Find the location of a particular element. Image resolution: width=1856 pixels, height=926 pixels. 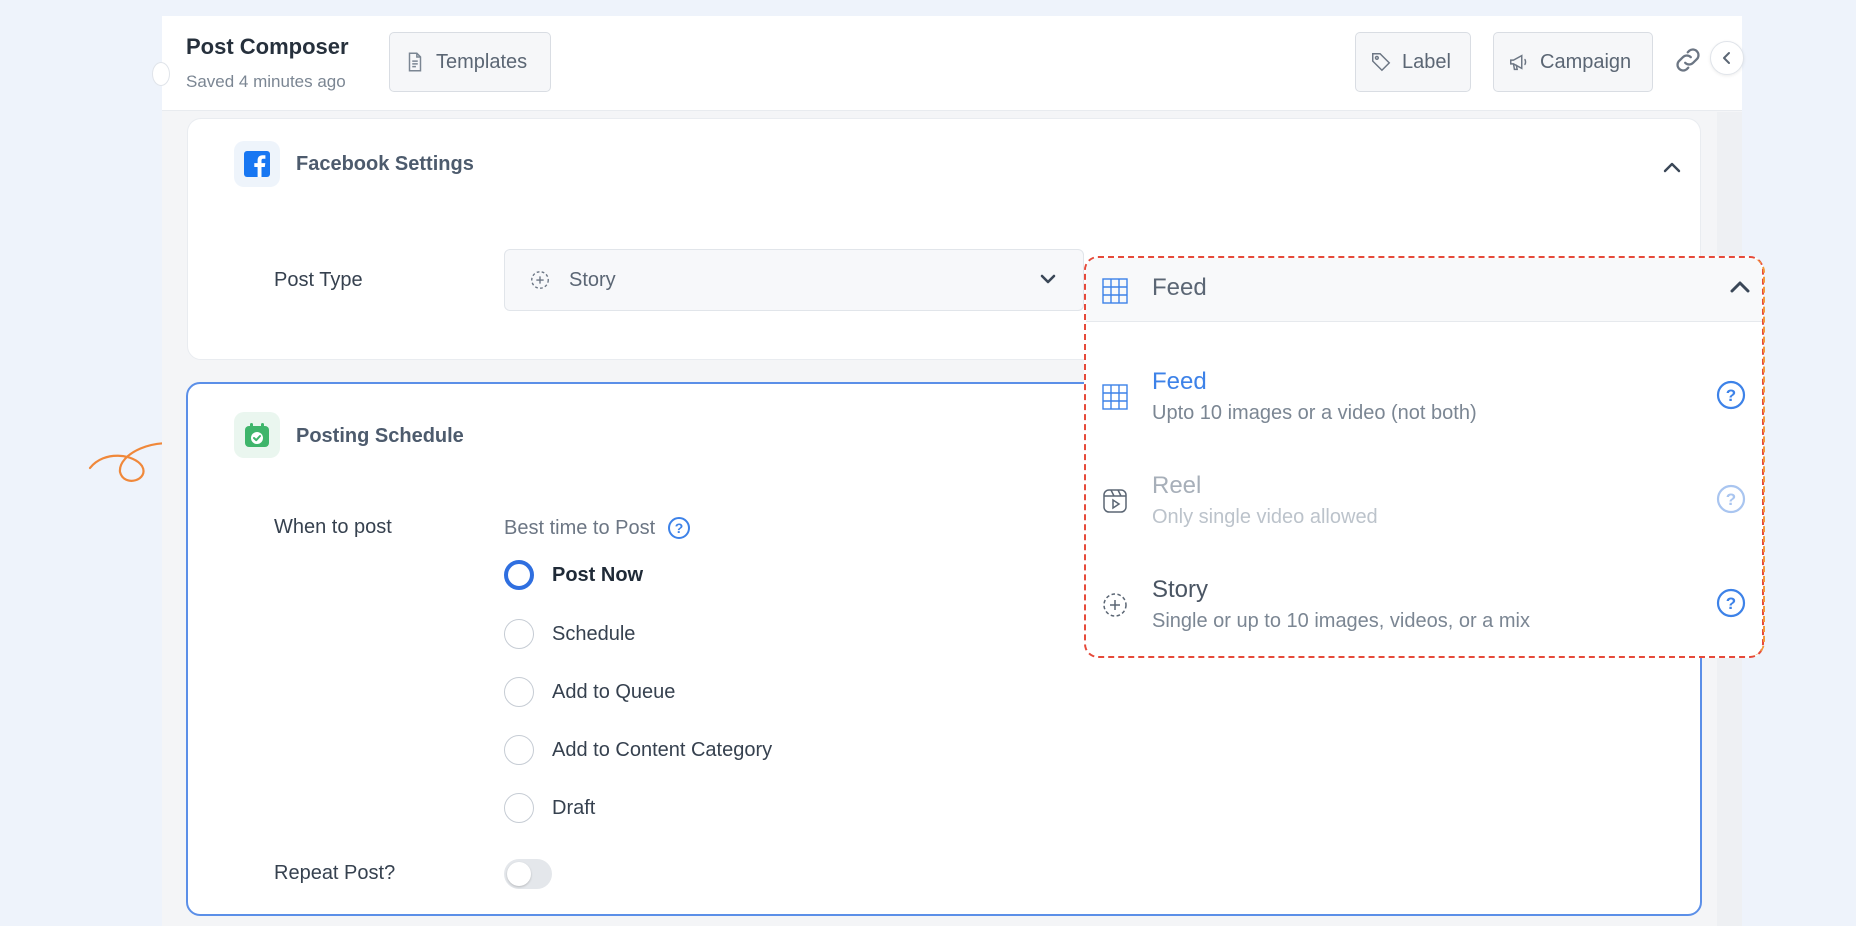

left-collapse-handle is located at coordinates (161, 74).